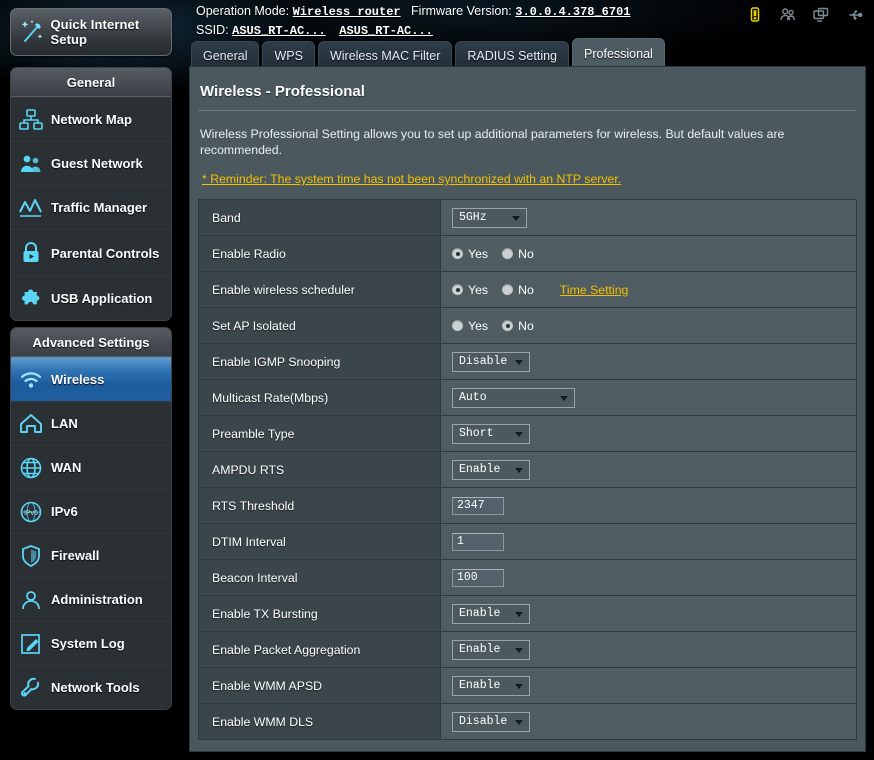 The height and width of the screenshot is (760, 874). What do you see at coordinates (288, 55) in the screenshot?
I see `tab-wps: WPS` at bounding box center [288, 55].